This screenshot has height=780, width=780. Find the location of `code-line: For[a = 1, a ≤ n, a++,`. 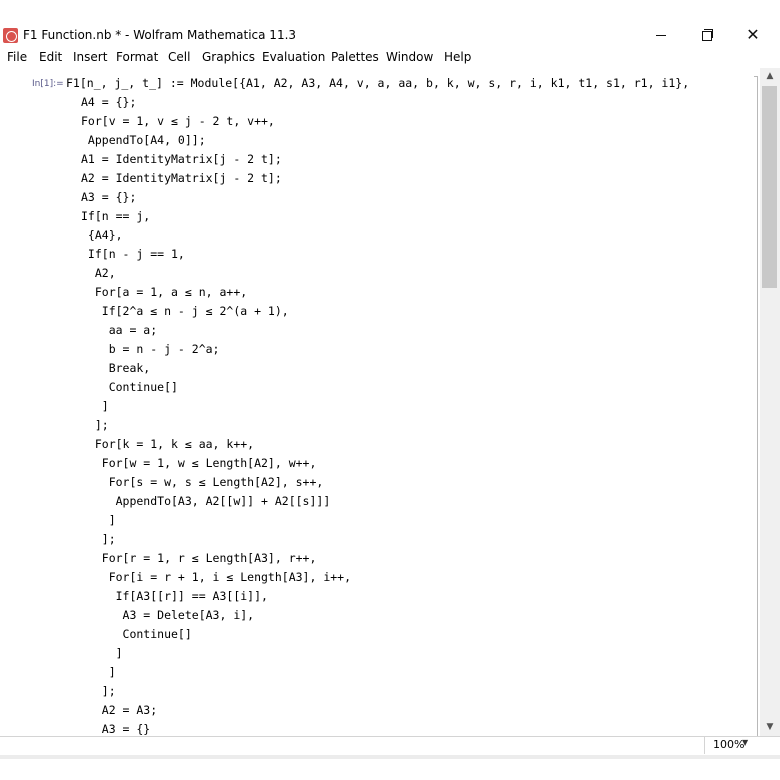

code-line: For[a = 1, a ≤ n, a++, is located at coordinates (164, 292).